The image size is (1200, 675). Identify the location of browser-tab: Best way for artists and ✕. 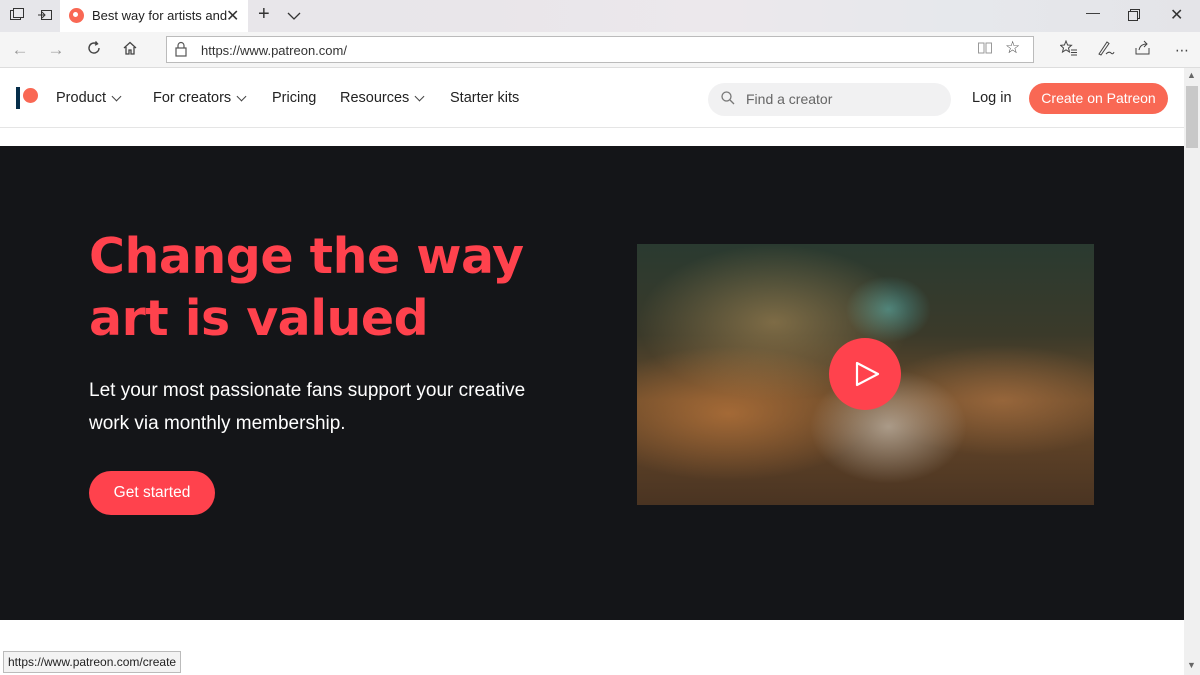
(154, 16).